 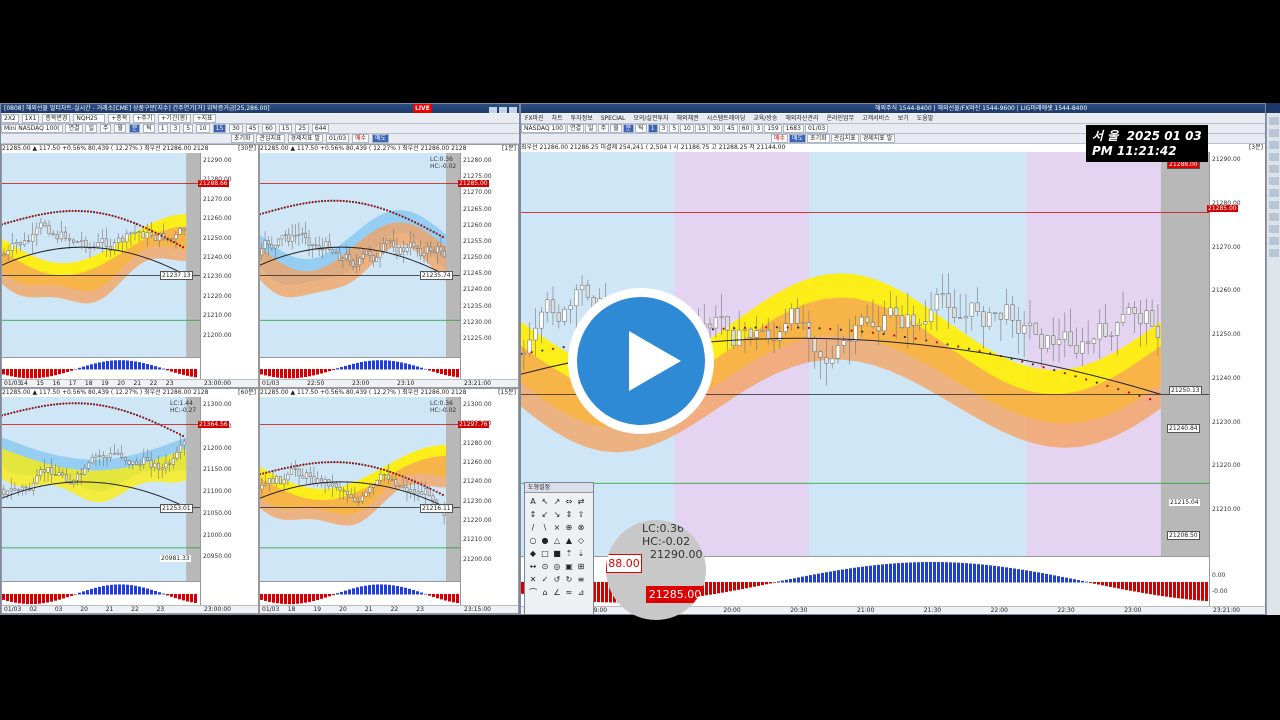 What do you see at coordinates (687, 128) in the screenshot?
I see `toolbar-button: 10` at bounding box center [687, 128].